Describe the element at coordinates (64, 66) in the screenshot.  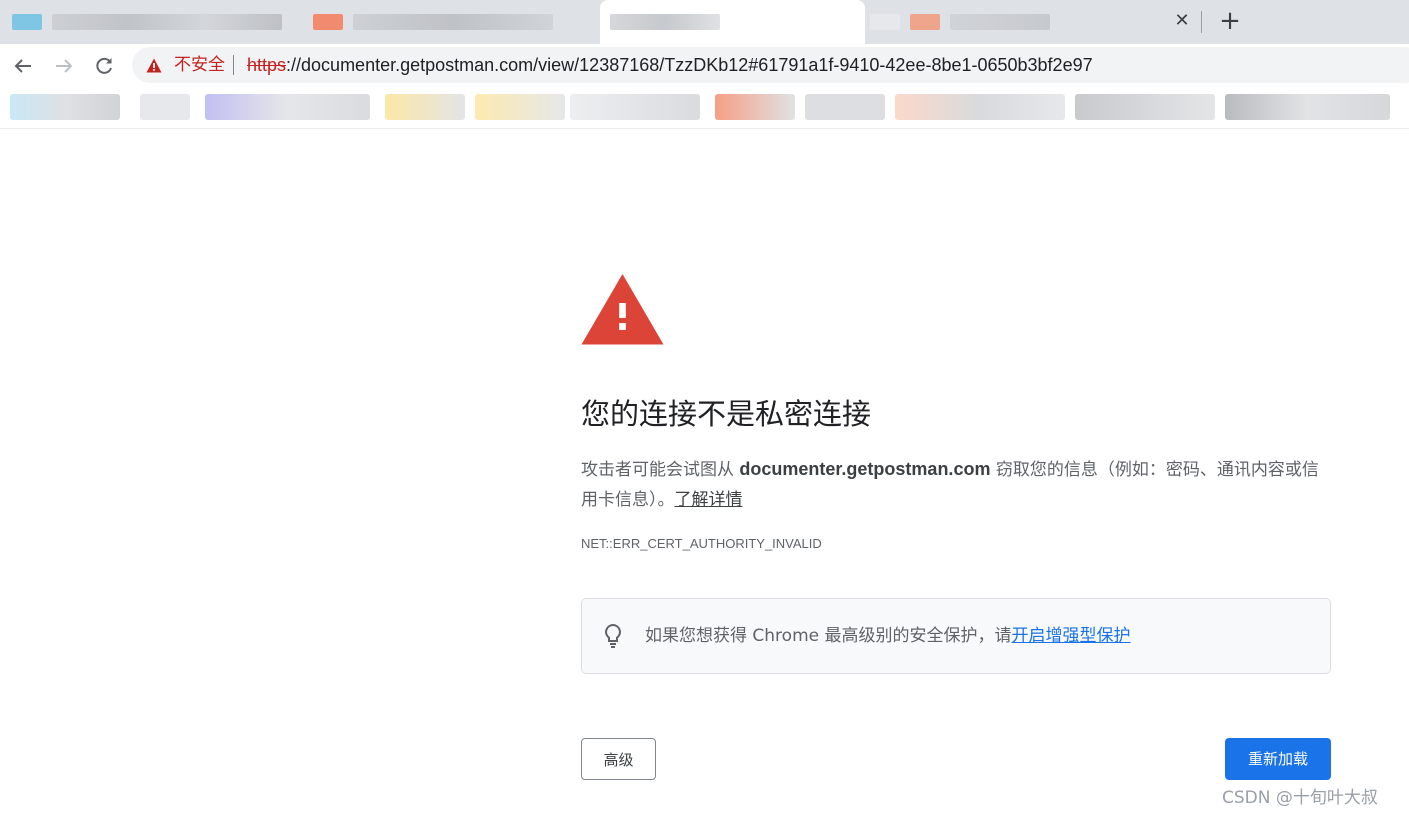
I see `forward-arrow-icon` at that location.